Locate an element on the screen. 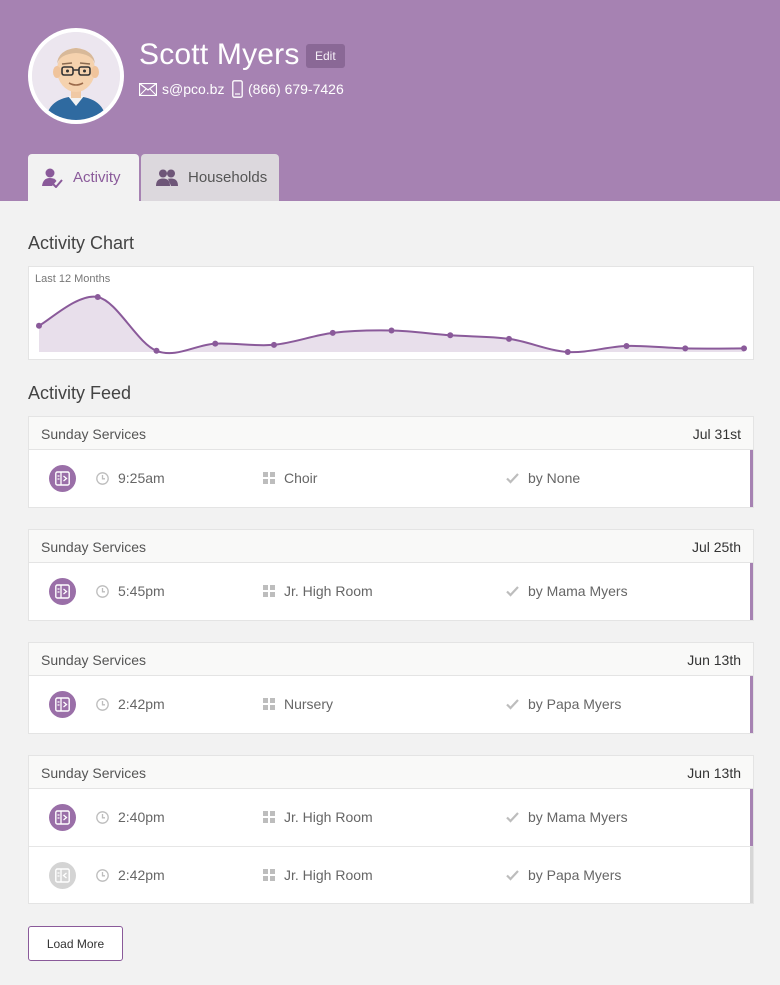 This screenshot has height=985, width=780. checkin-time-text: 9:25am is located at coordinates (141, 478).